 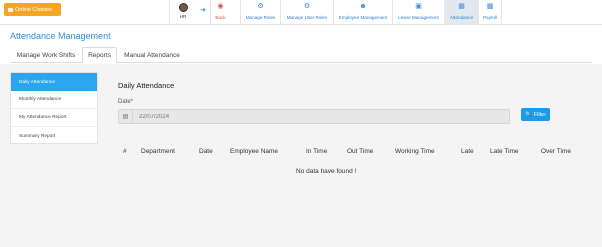 What do you see at coordinates (363, 17) in the screenshot?
I see `nav-employee-management-label: Employee Management` at bounding box center [363, 17].